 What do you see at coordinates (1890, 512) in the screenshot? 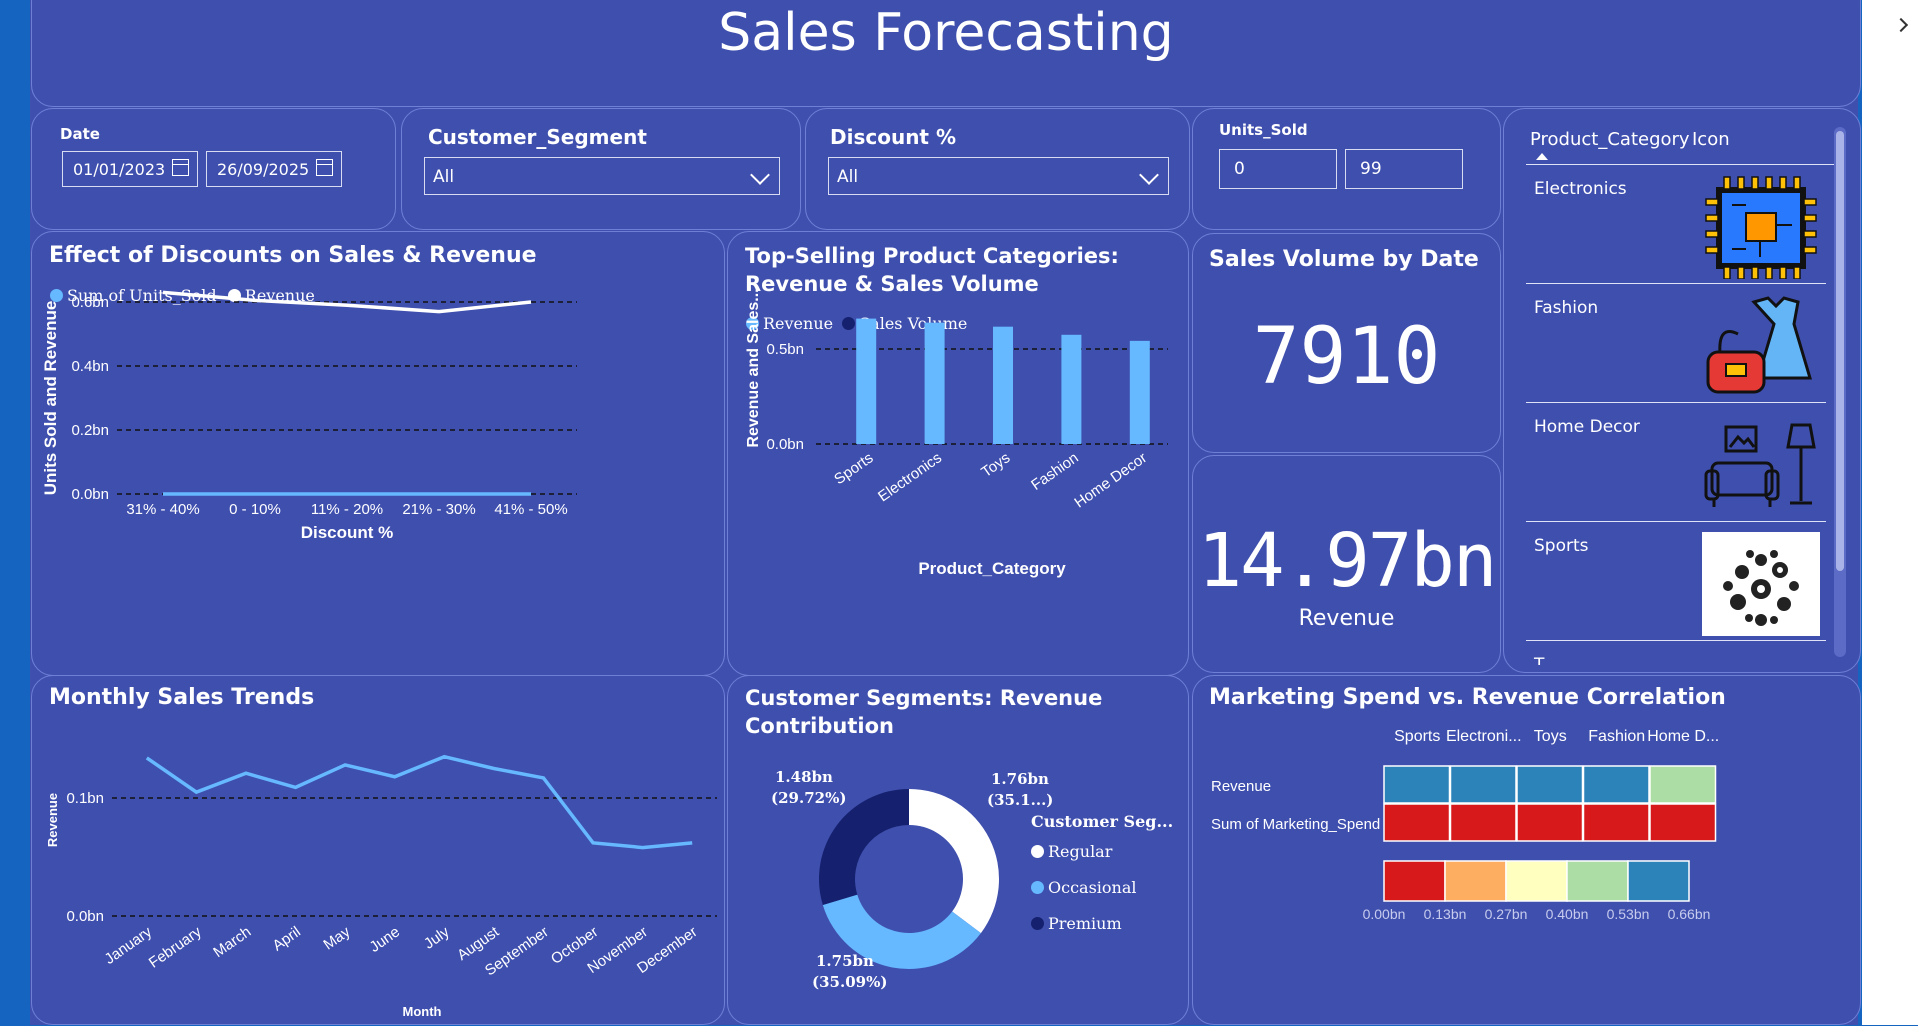
I see `side-pane-tab` at bounding box center [1890, 512].